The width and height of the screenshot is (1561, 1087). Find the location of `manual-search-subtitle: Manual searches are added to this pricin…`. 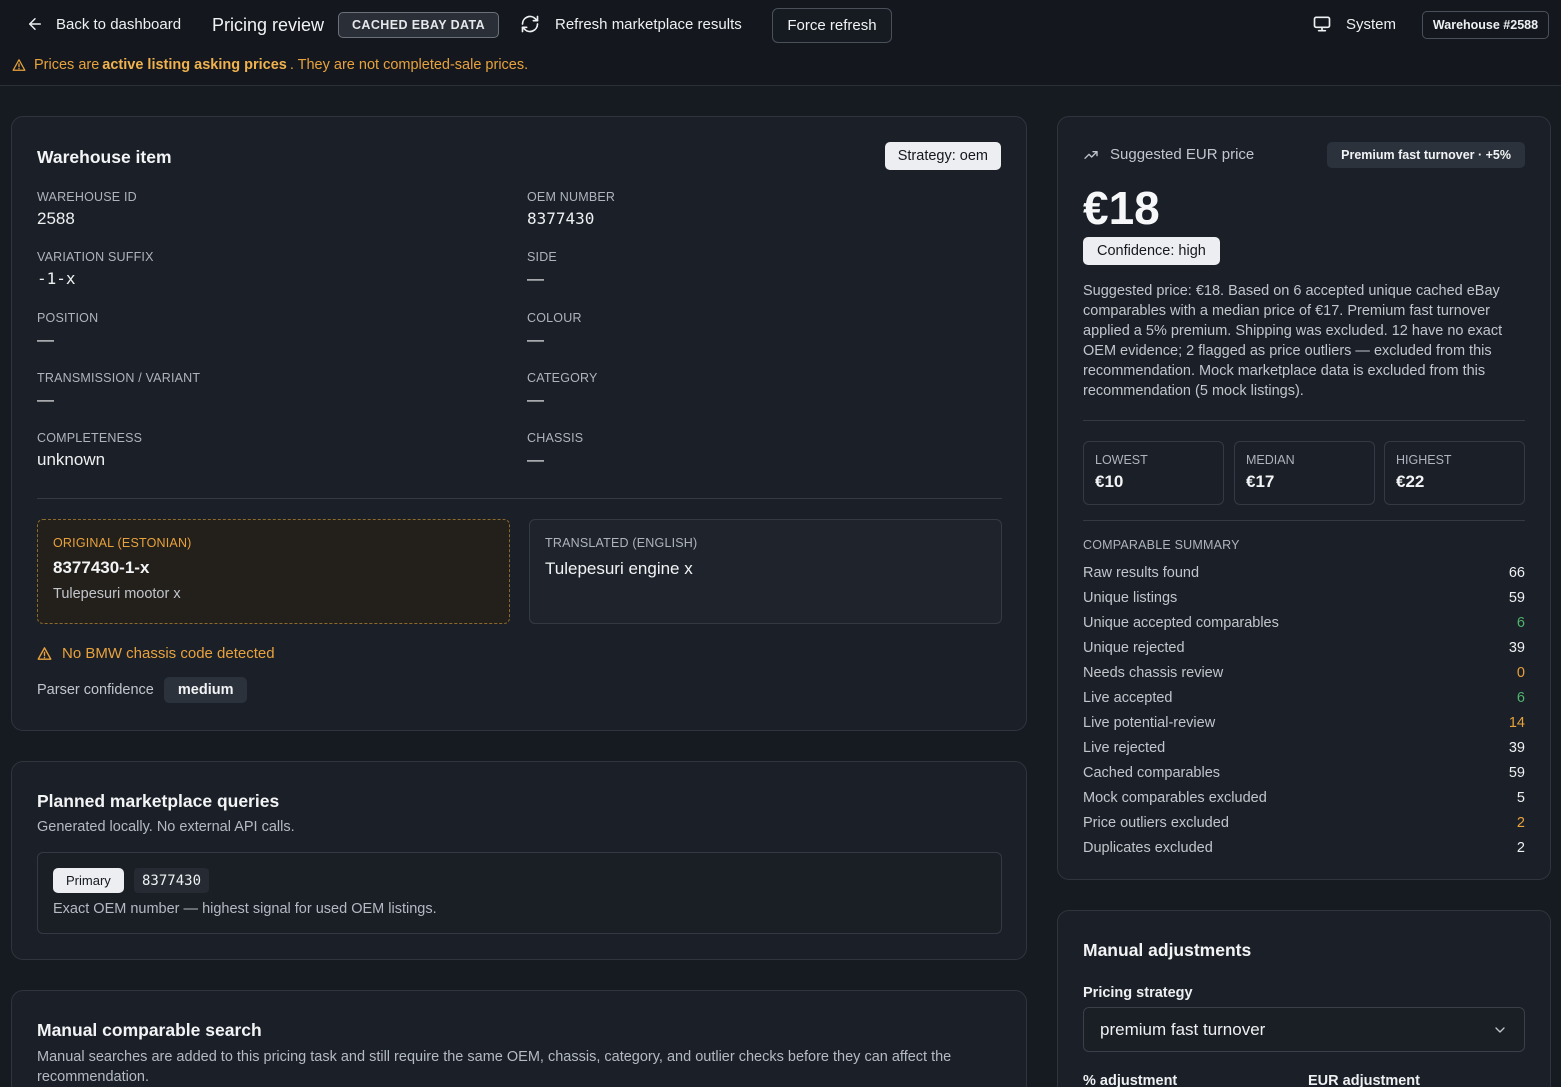

manual-search-subtitle: Manual searches are added to this pricin… is located at coordinates (494, 1067).